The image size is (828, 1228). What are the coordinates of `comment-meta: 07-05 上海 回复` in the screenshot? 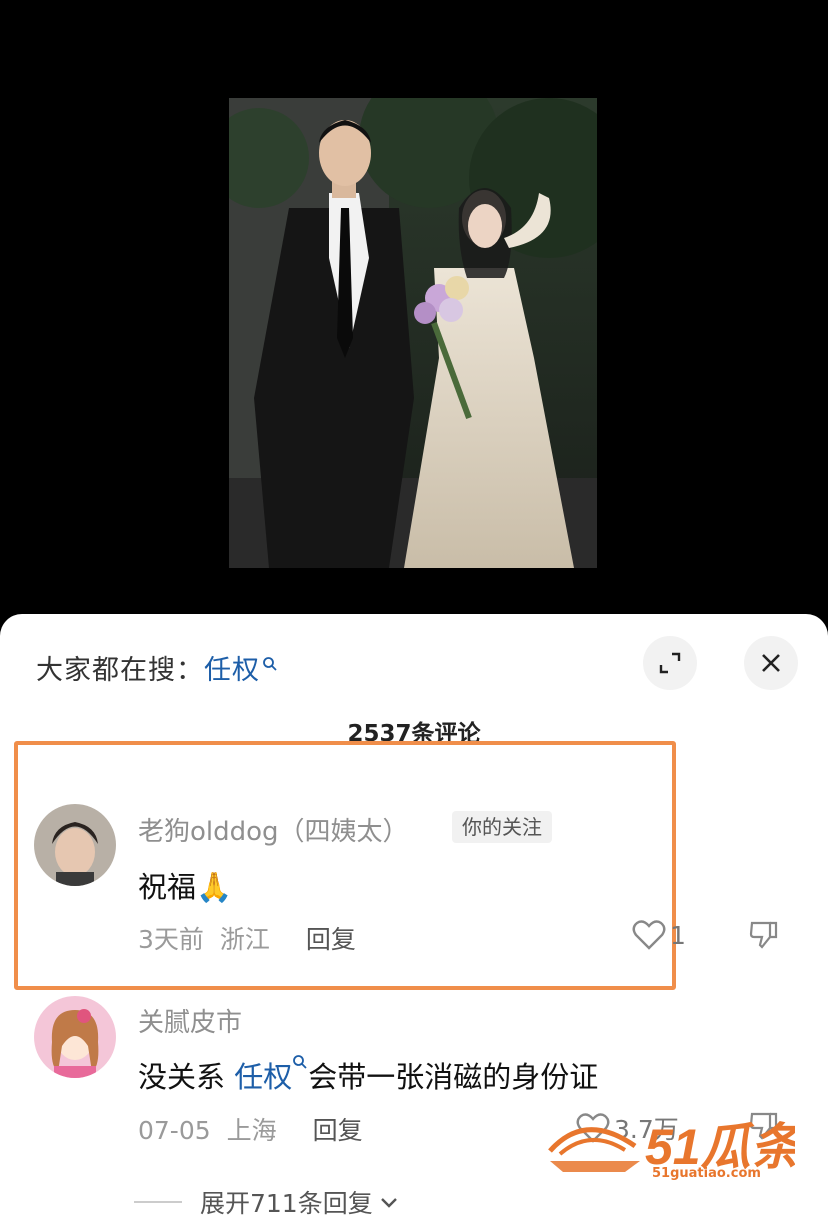 It's located at (250, 1129).